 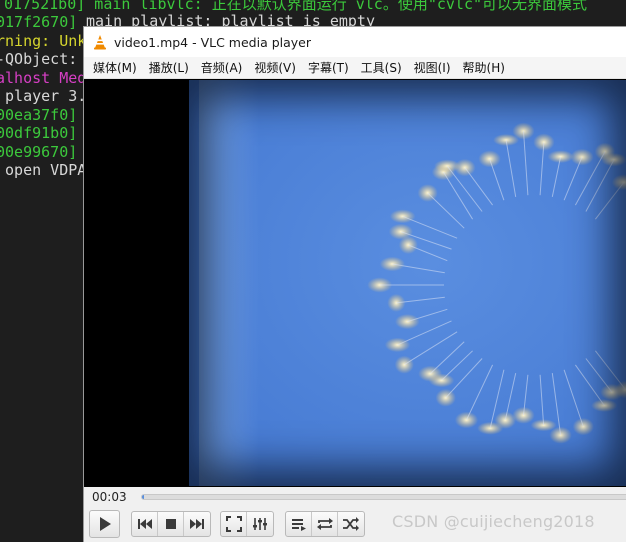 I want to click on terminal-line: 00ea37f0], so click(x=39, y=114).